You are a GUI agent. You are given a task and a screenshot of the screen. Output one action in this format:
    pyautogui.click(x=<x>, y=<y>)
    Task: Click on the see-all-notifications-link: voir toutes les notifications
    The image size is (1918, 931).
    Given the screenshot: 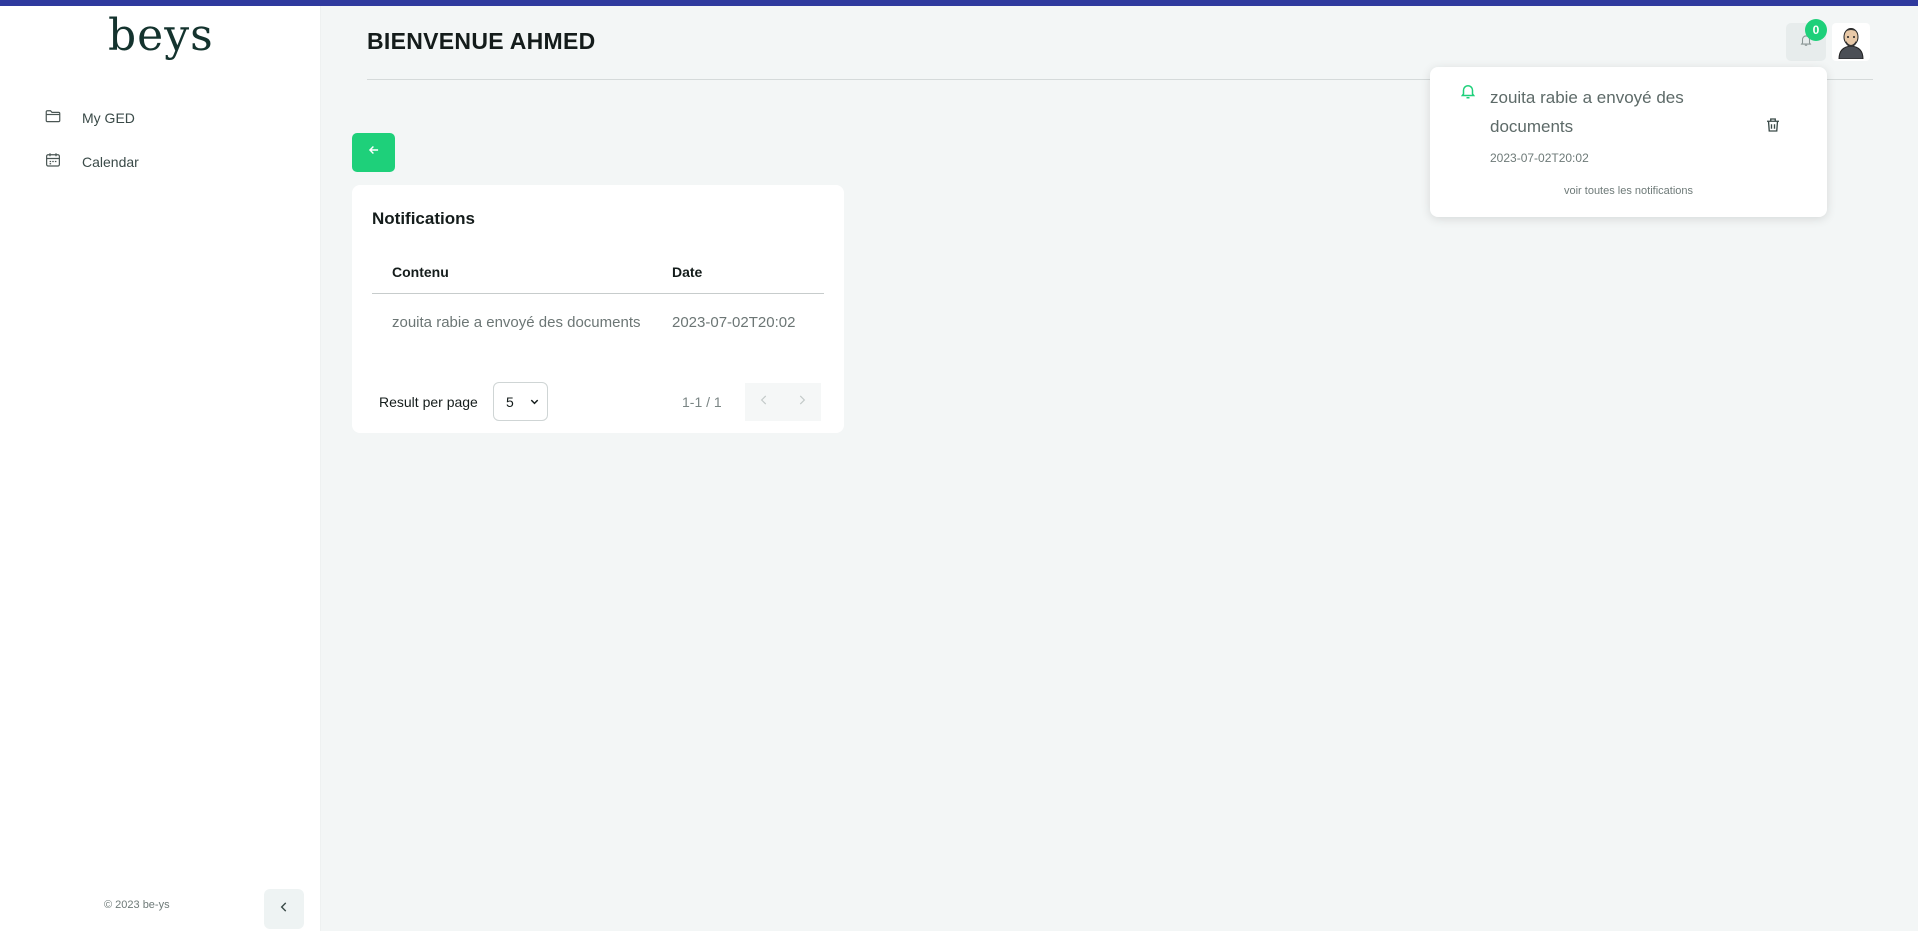 What is the action you would take?
    pyautogui.click(x=1628, y=191)
    